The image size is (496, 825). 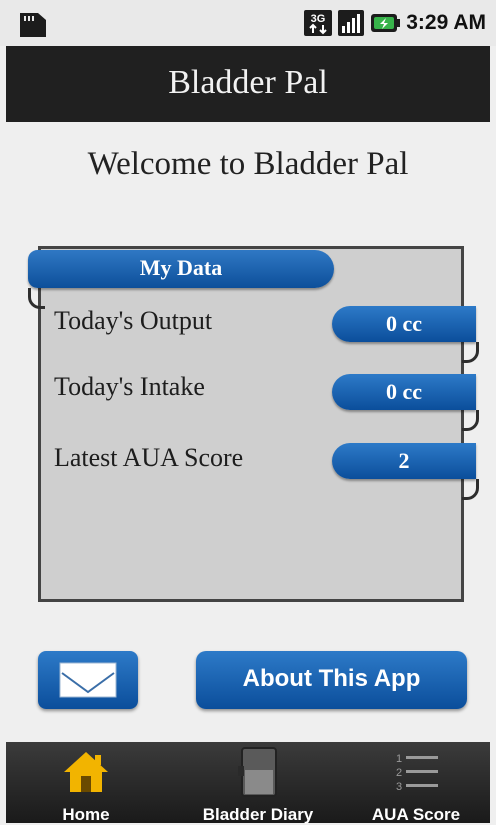 What do you see at coordinates (417, 773) in the screenshot?
I see `numbered-list-icon: 1 2 3` at bounding box center [417, 773].